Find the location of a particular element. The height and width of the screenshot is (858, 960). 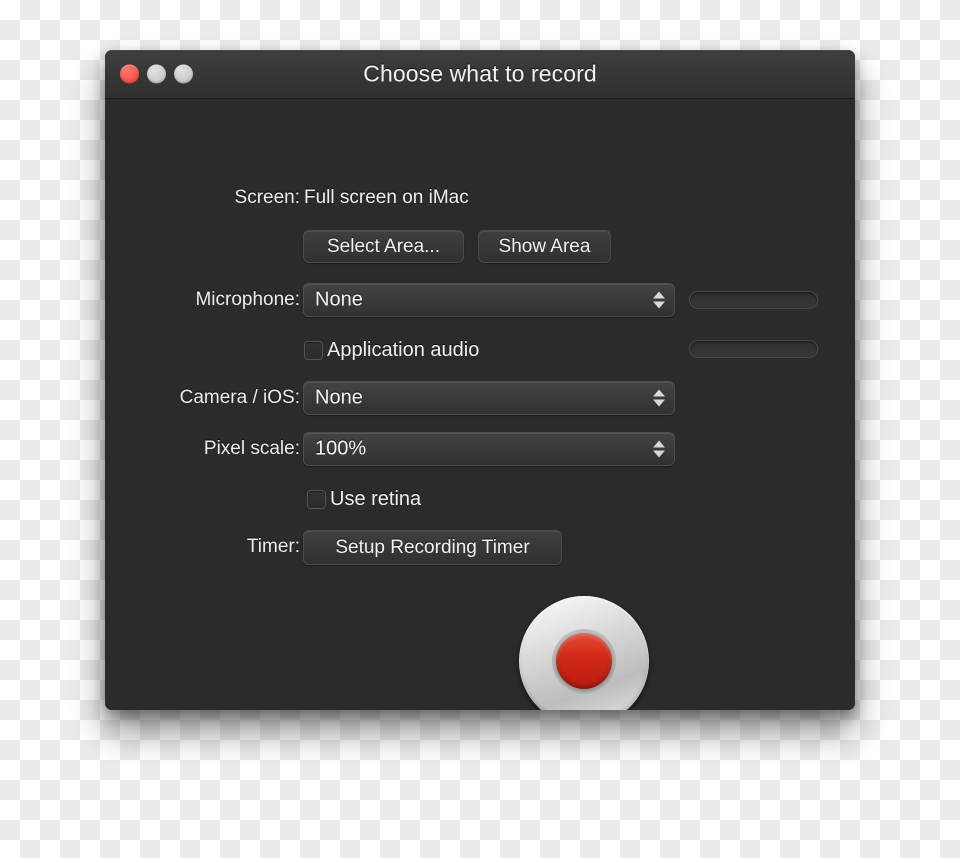

use-retina-checkbox-row: Use retina is located at coordinates (364, 499).